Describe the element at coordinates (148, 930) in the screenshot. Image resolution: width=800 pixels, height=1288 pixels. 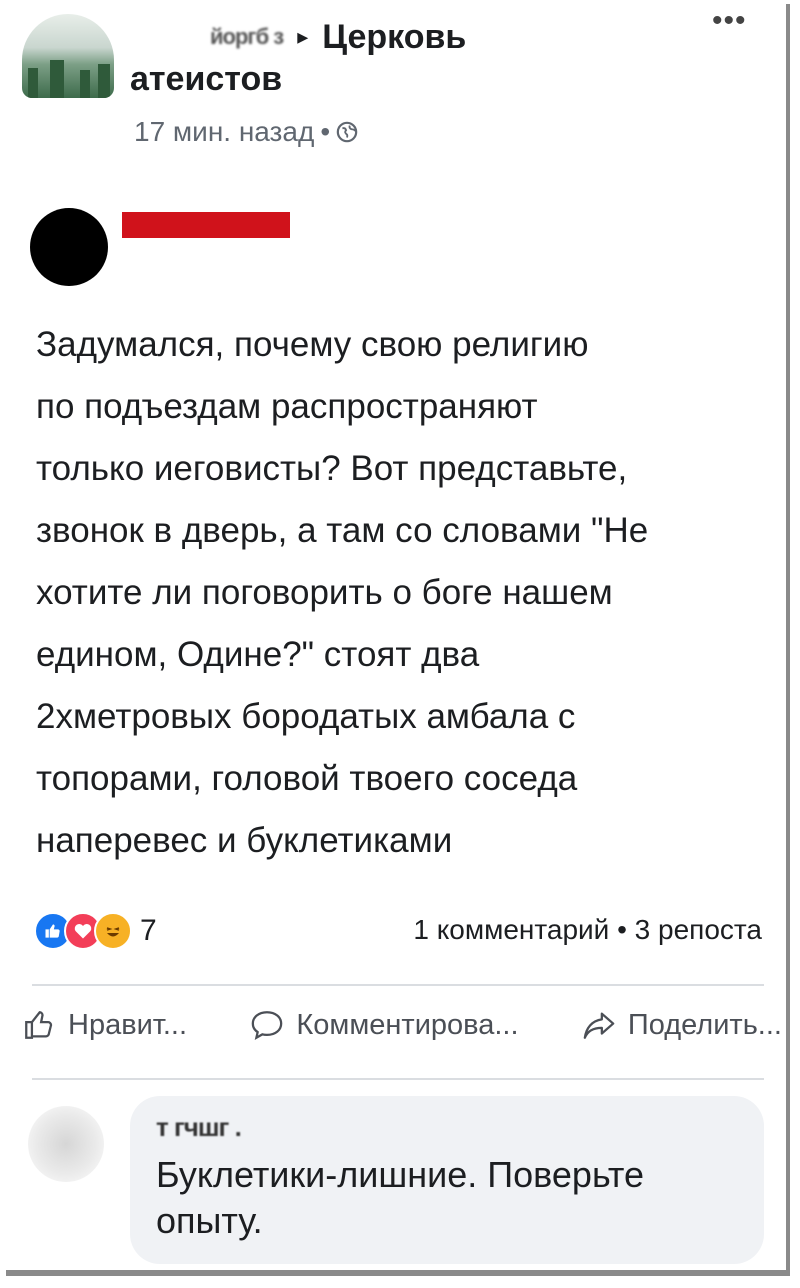
I see `reaction-count: 7` at that location.